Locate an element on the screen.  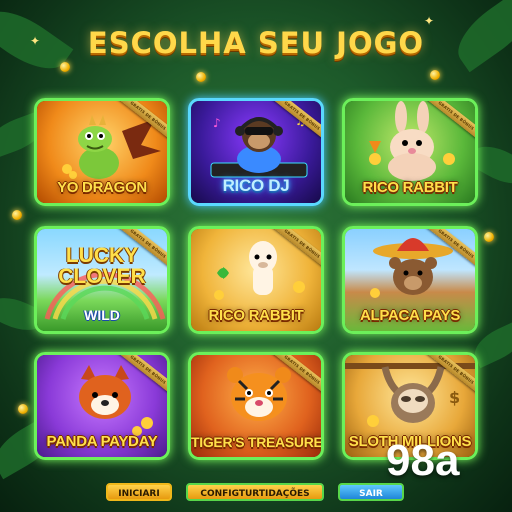
settings-button: CONFIGTURTIDAÇÕES is located at coordinates (255, 492).